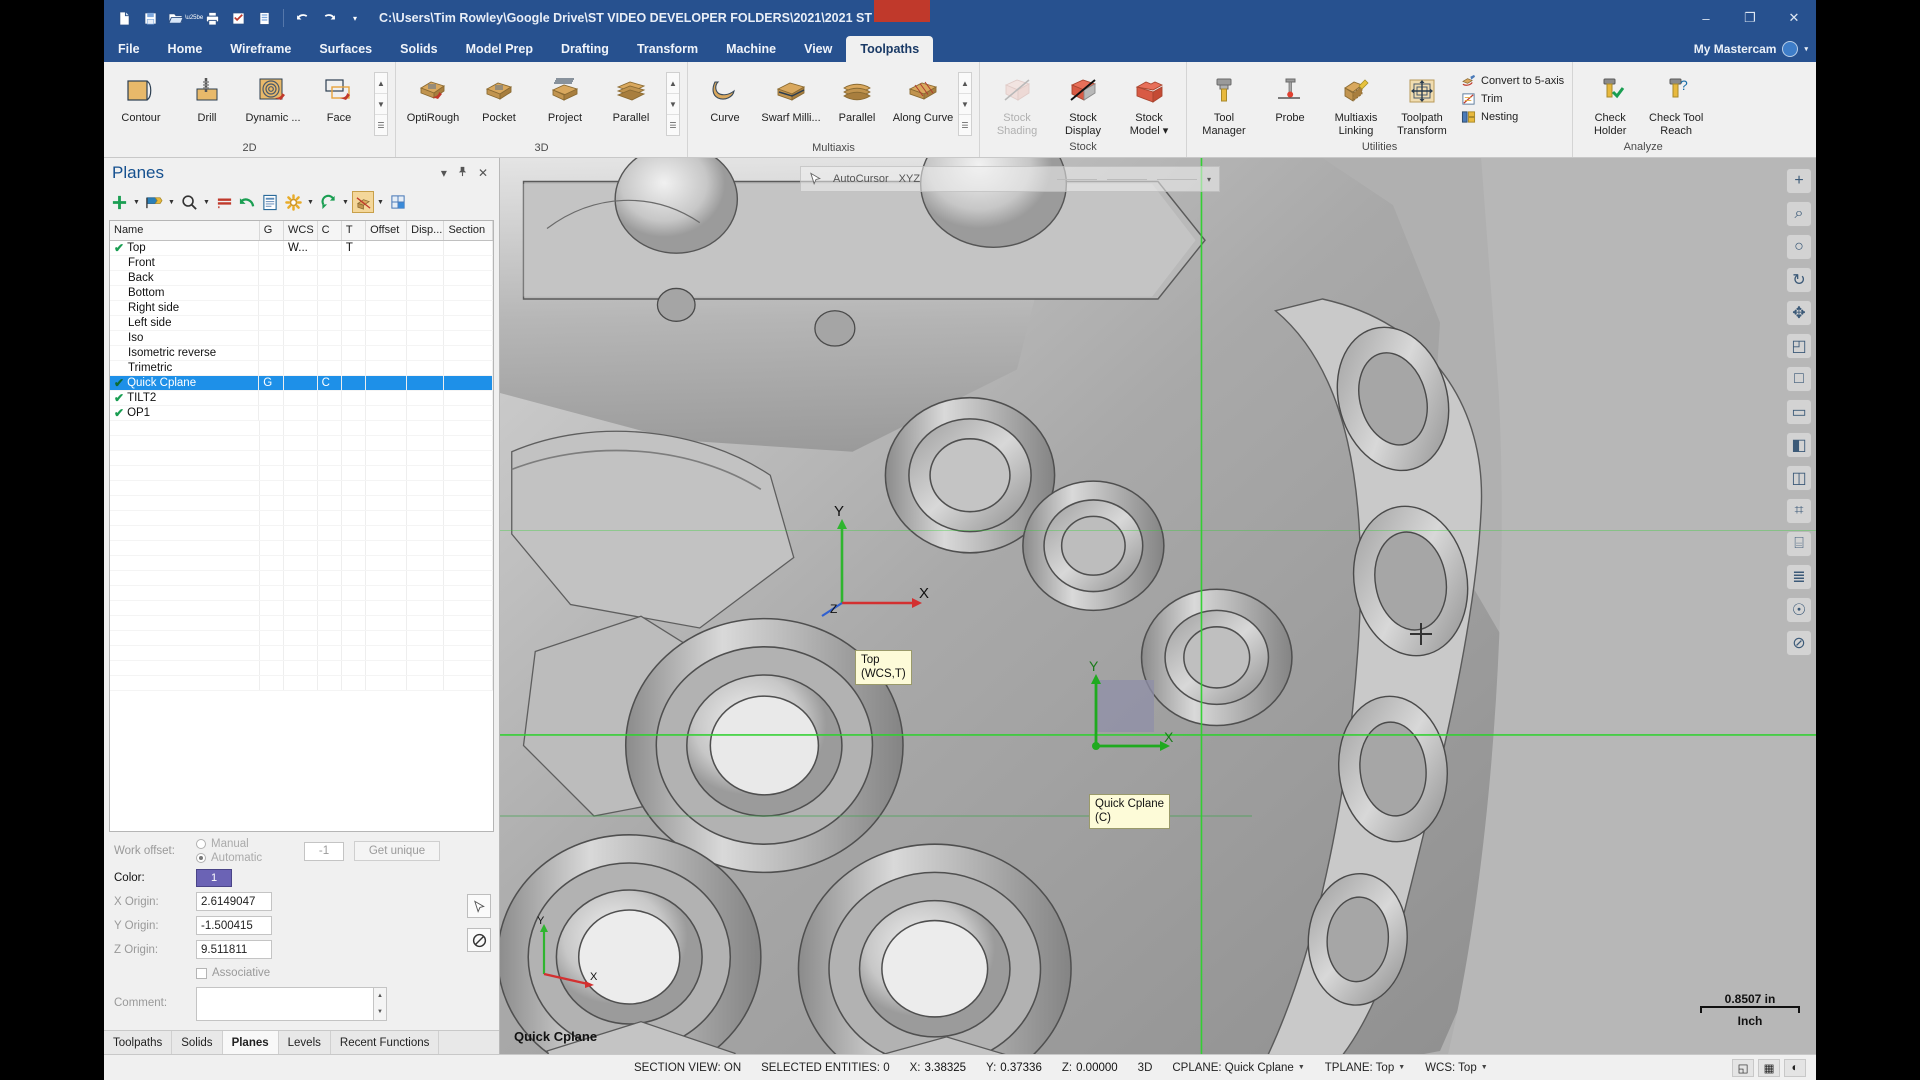  What do you see at coordinates (1750, 18) in the screenshot?
I see `maximize-button: ❐` at bounding box center [1750, 18].